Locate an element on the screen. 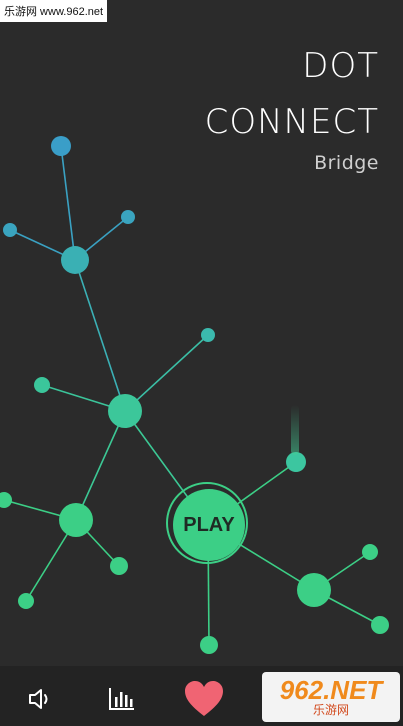 This screenshot has height=726, width=403. watermark-logo: 962.NET 乐游网 is located at coordinates (331, 697).